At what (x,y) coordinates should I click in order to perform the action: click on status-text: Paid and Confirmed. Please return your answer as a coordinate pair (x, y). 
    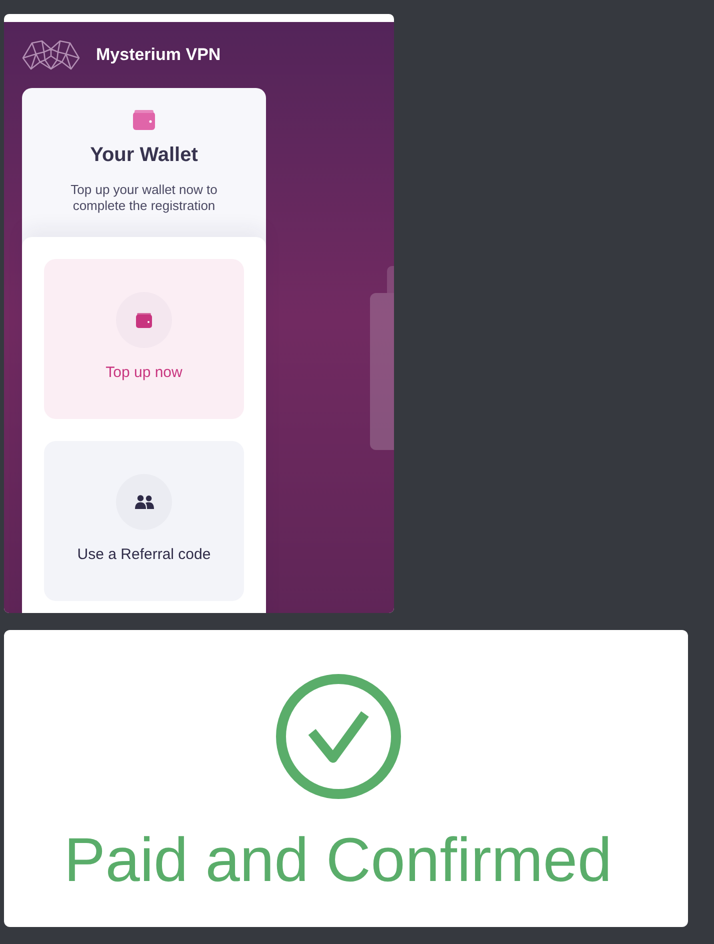
    Looking at the image, I should click on (338, 861).